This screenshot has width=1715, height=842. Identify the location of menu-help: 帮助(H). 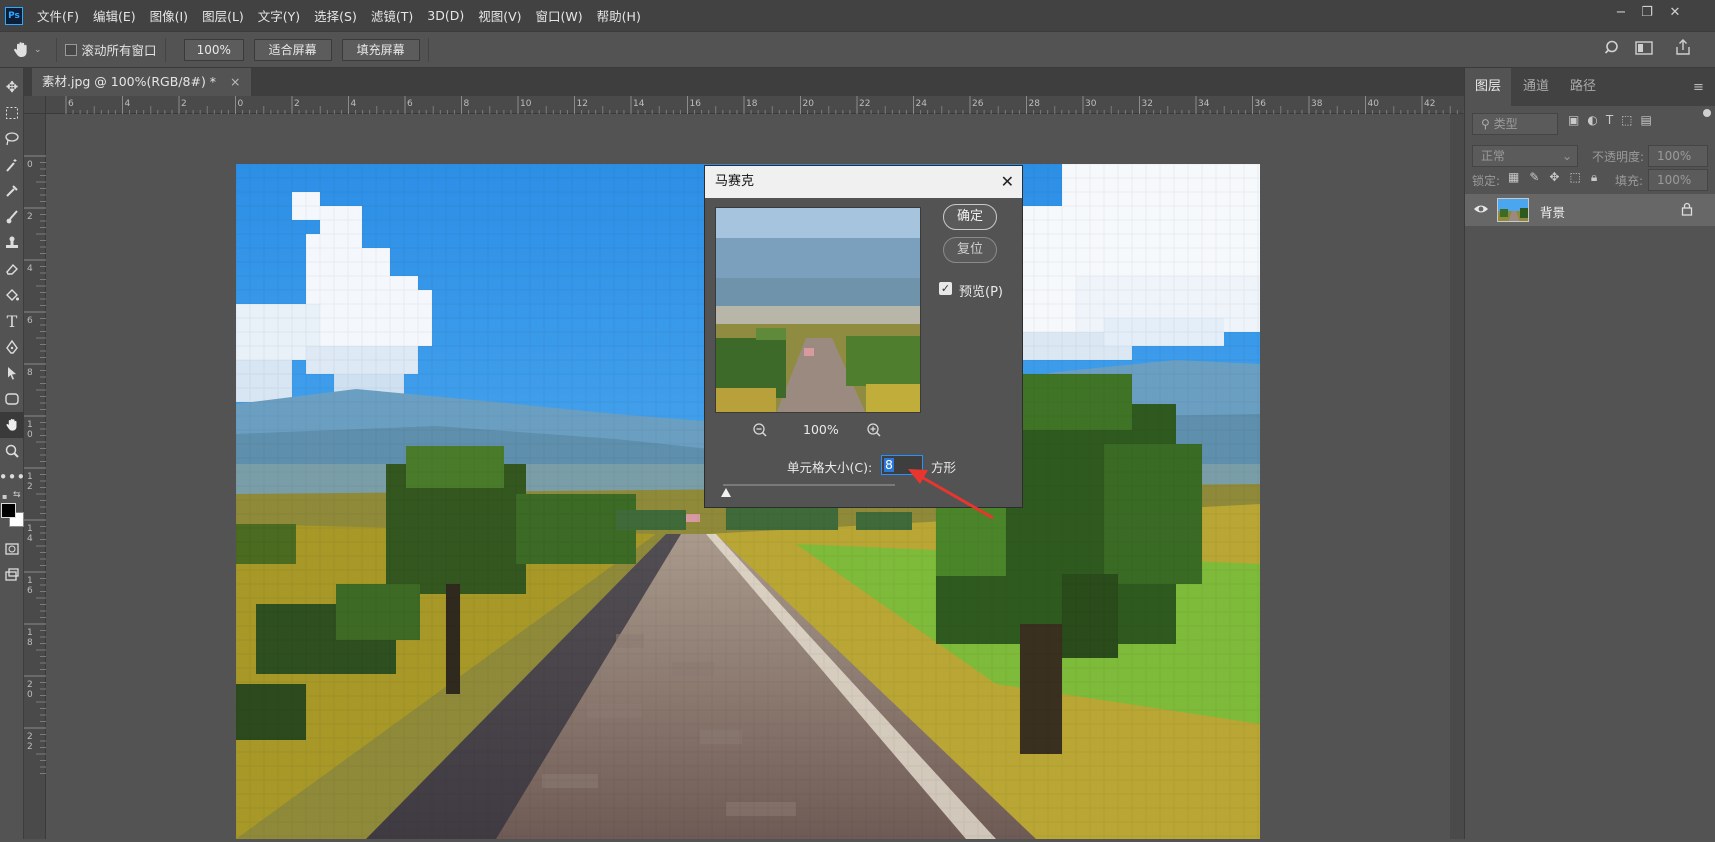
(619, 15).